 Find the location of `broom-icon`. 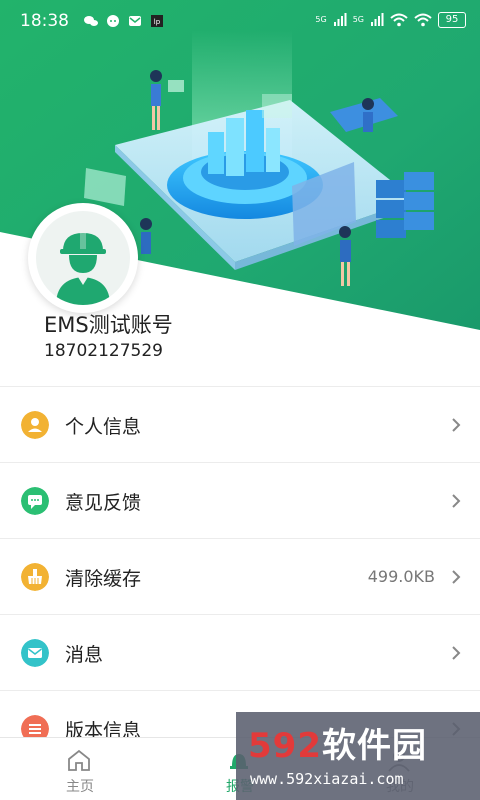

broom-icon is located at coordinates (35, 577).